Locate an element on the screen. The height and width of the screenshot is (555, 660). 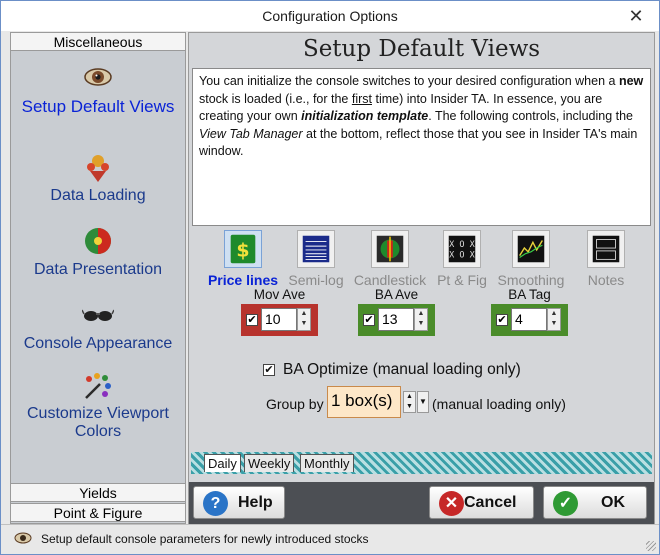
sidebar-item-console-appearance: Console Appearance is located at coordinates (98, 327).